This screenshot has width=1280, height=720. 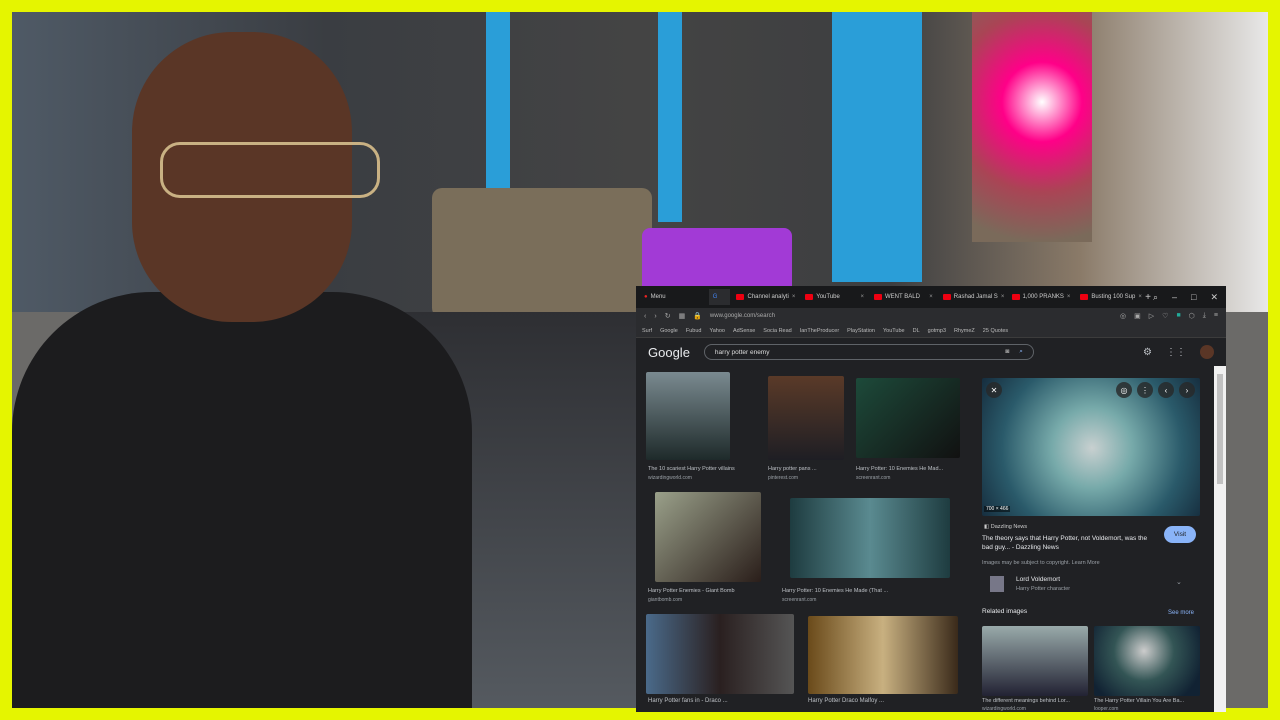 What do you see at coordinates (1041, 297) in the screenshot?
I see `tab: 1,000 PRANKS ×` at bounding box center [1041, 297].